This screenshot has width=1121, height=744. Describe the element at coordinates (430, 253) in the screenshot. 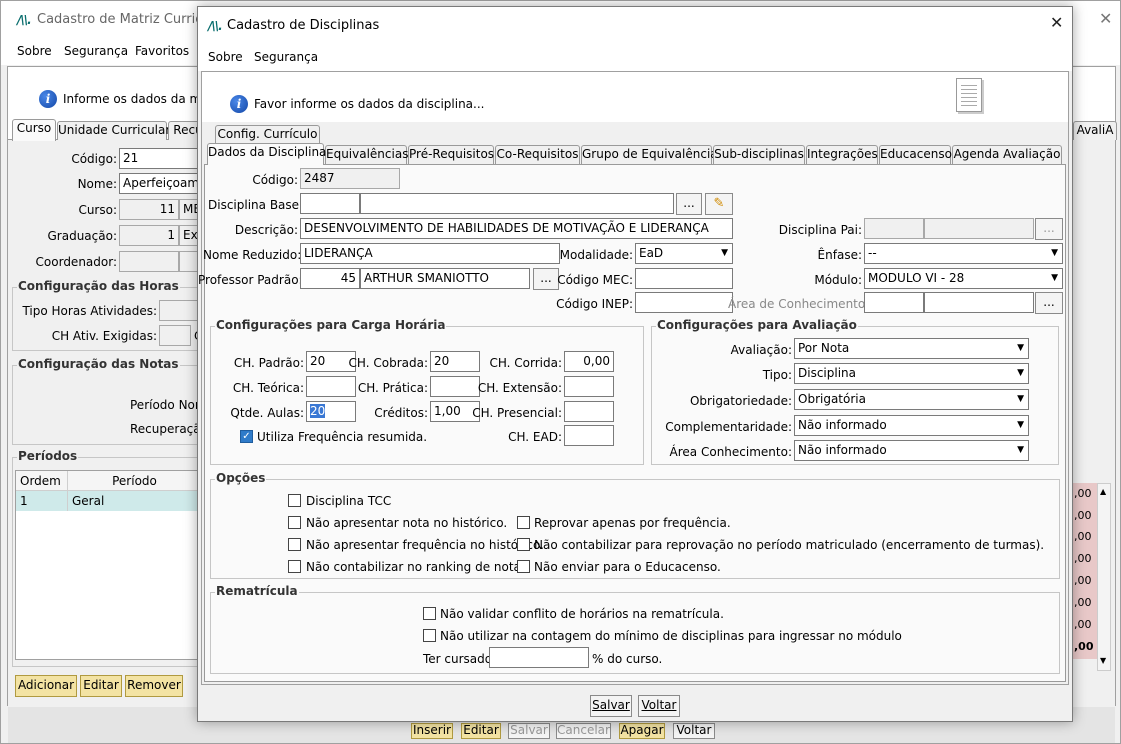

I see `nome-reduzido-field: LIDERANÇA` at that location.